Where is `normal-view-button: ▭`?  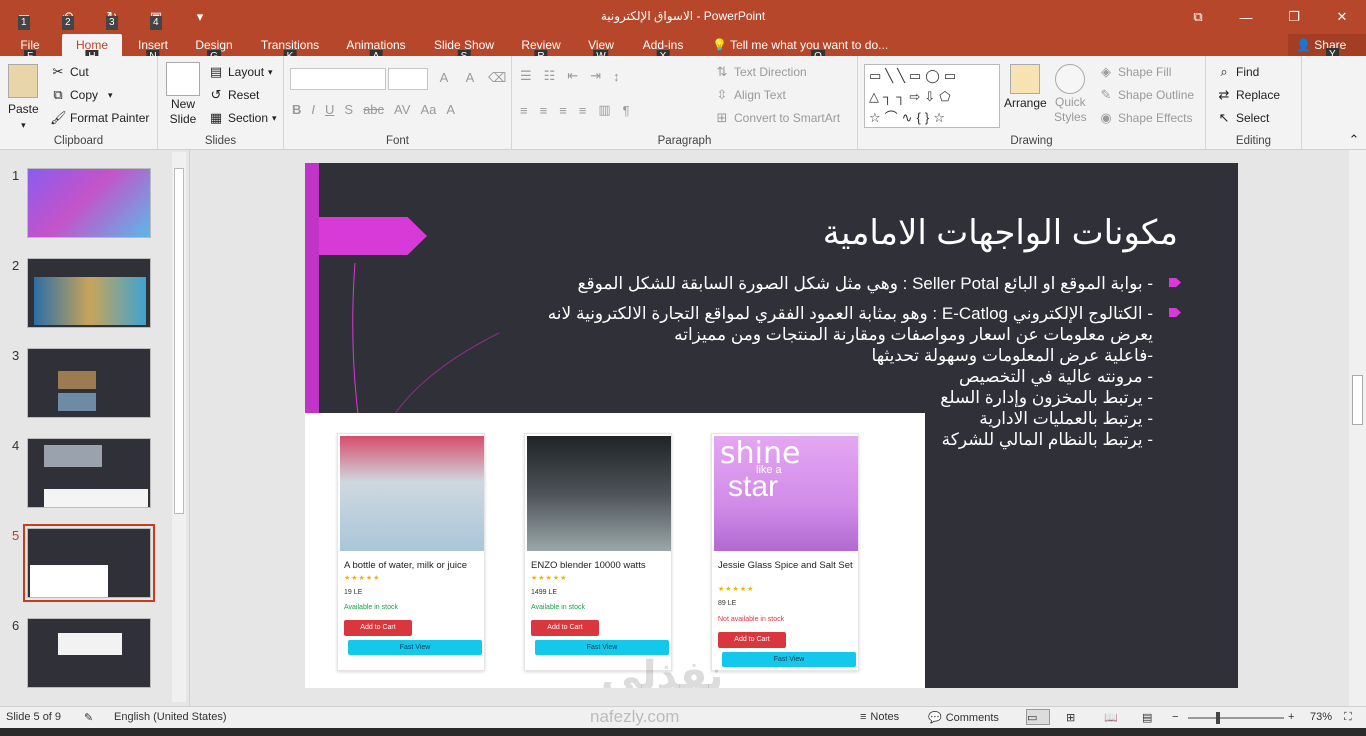 normal-view-button: ▭ is located at coordinates (1038, 717).